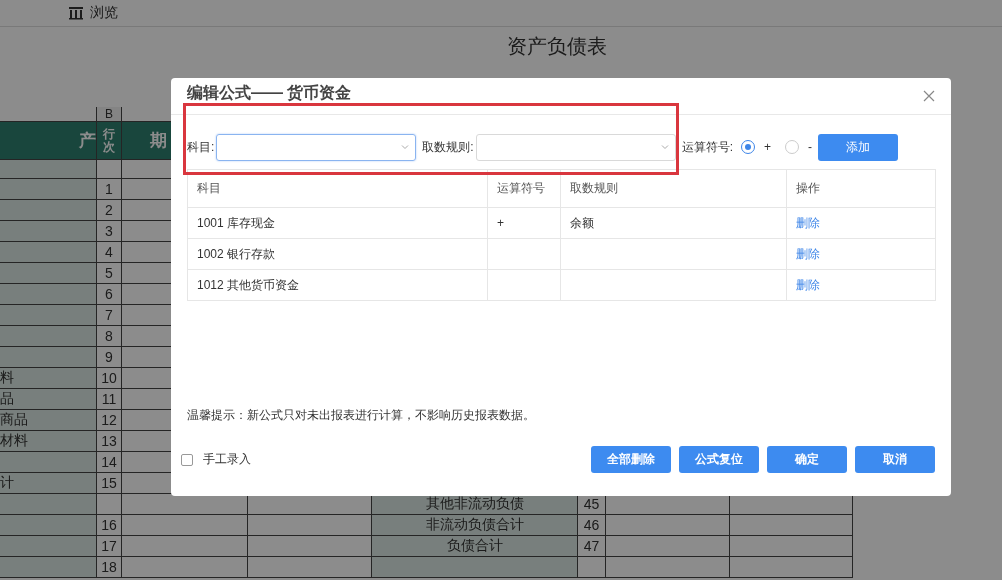 The image size is (1002, 580). Describe the element at coordinates (269, 93) in the screenshot. I see `dialog-title: 编辑公式—— 货币资金` at that location.